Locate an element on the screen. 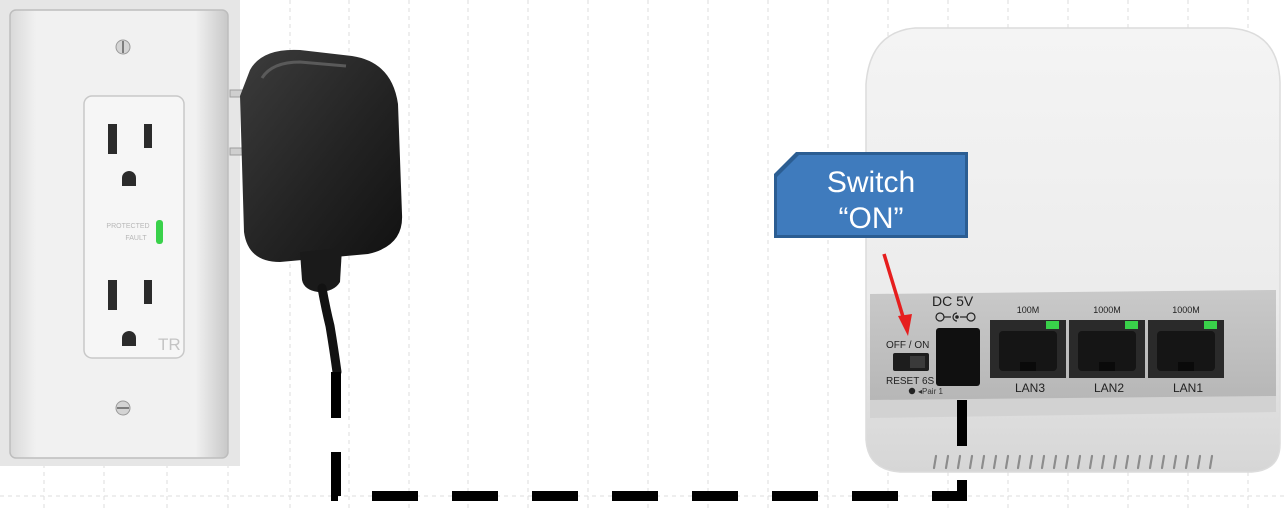 Image resolution: width=1286 pixels, height=510 pixels. indicator-led is located at coordinates (159, 232).